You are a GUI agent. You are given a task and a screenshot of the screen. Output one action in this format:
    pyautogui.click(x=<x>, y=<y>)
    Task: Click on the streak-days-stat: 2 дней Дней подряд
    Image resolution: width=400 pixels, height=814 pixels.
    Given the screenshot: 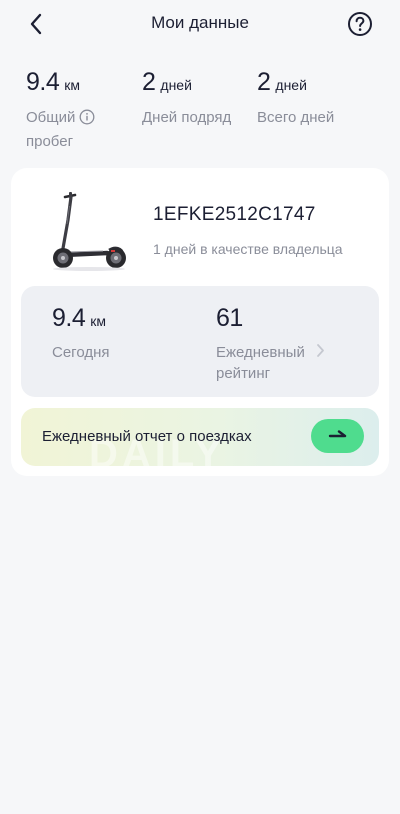 What is the action you would take?
    pyautogui.click(x=186, y=98)
    